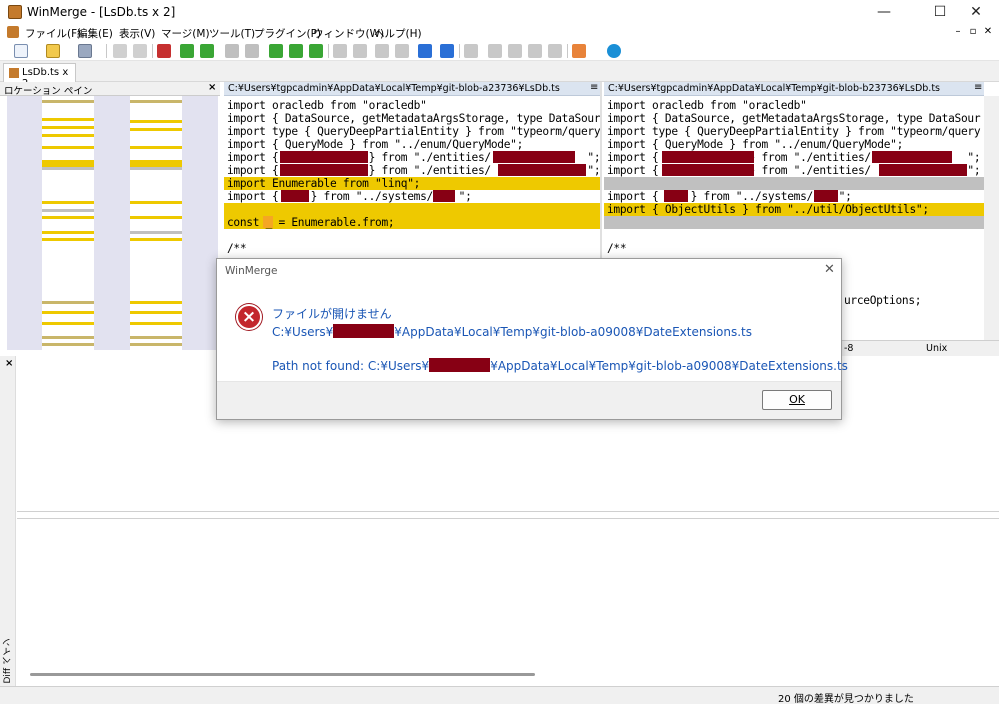 The width and height of the screenshot is (999, 705). What do you see at coordinates (988, 31) in the screenshot?
I see `mdi-close-button: ✕` at bounding box center [988, 31].